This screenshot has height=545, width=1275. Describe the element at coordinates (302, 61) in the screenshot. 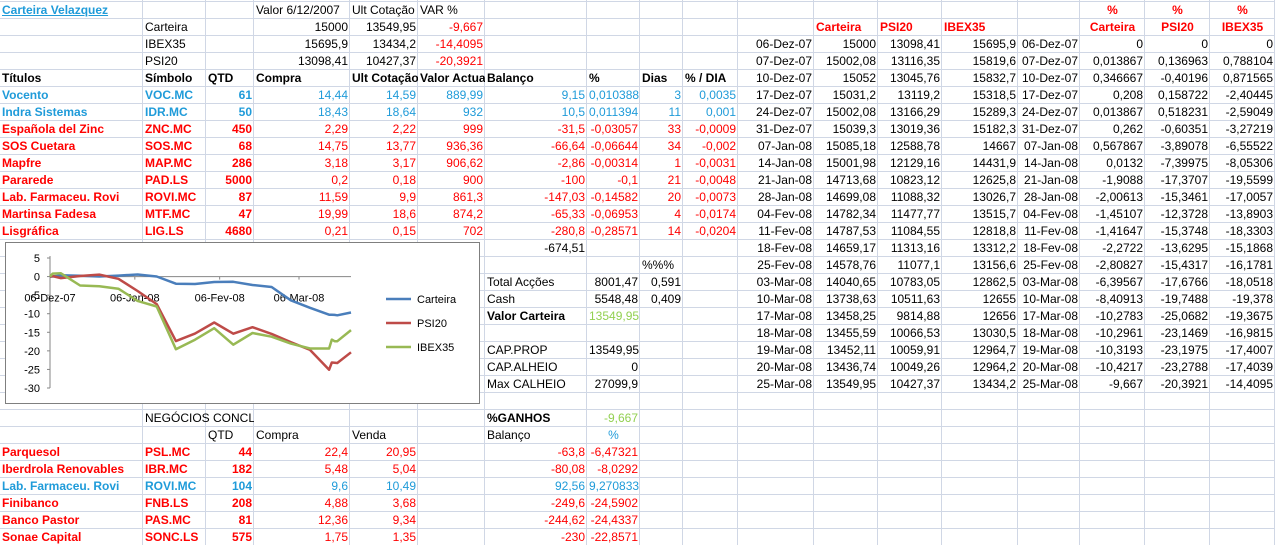

I see `summary-valor: 13098,41` at that location.